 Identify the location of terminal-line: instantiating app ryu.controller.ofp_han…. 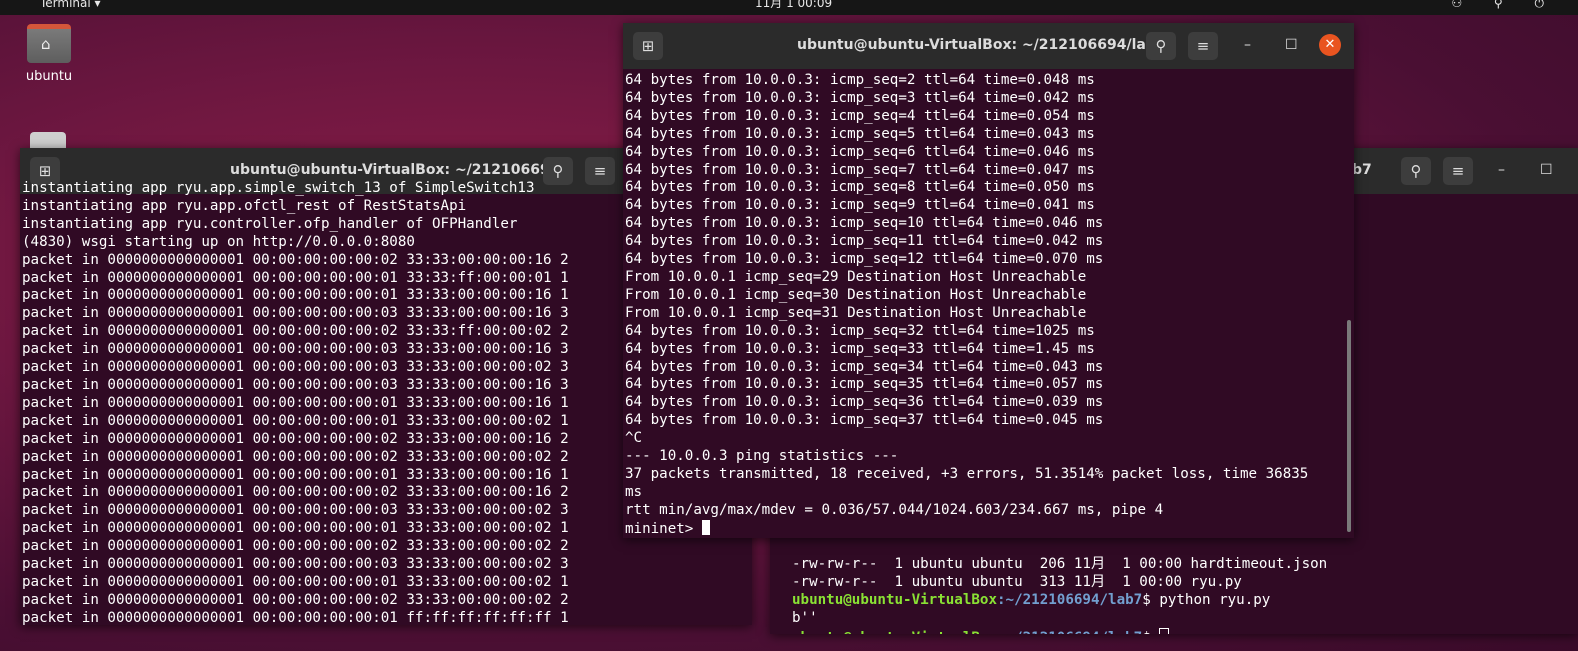
(270, 223).